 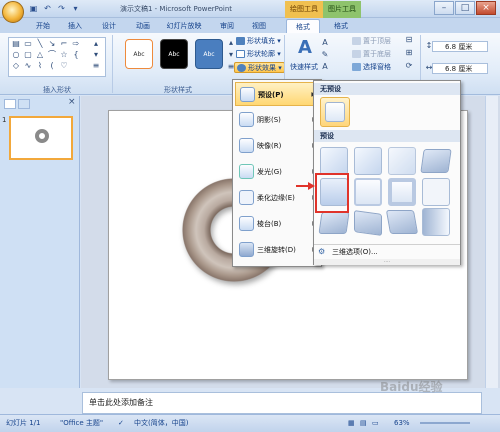 I want to click on outline-tab, so click(x=24, y=104).